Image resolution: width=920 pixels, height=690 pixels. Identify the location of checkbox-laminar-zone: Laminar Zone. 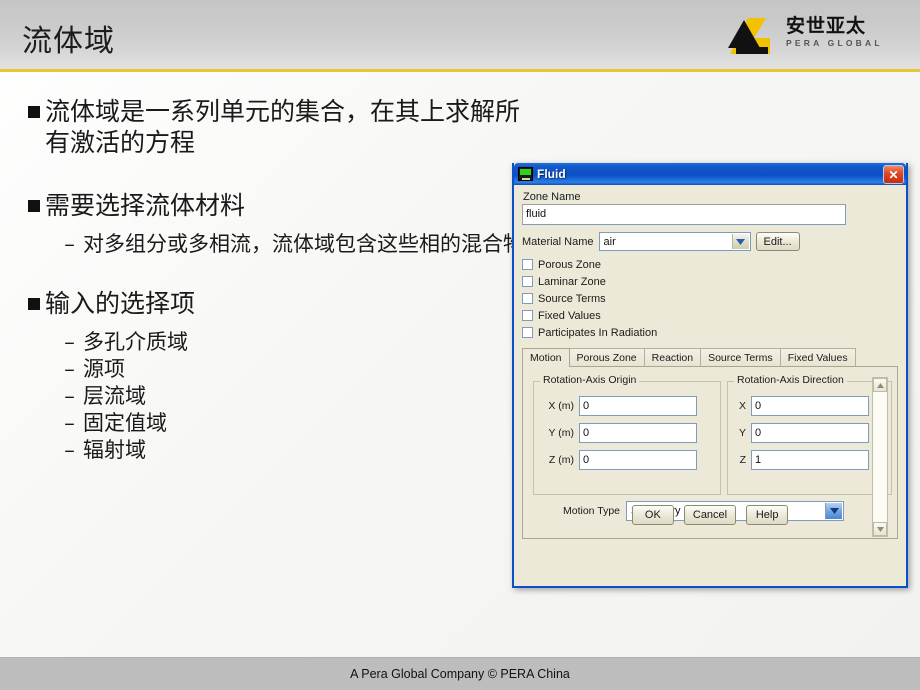
(710, 281).